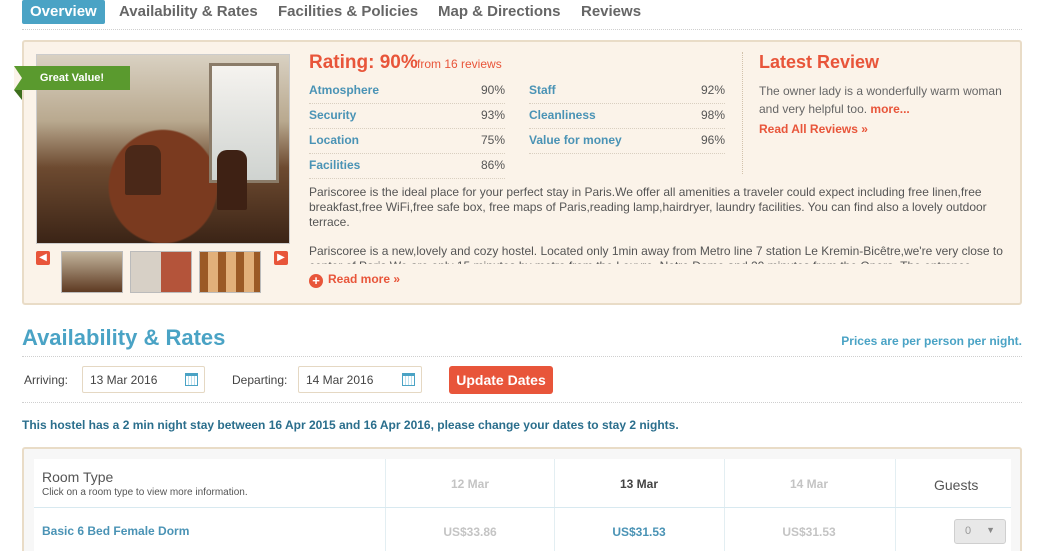 The image size is (1049, 551). Describe the element at coordinates (124, 337) in the screenshot. I see `availability-title: Availability & Rates` at that location.